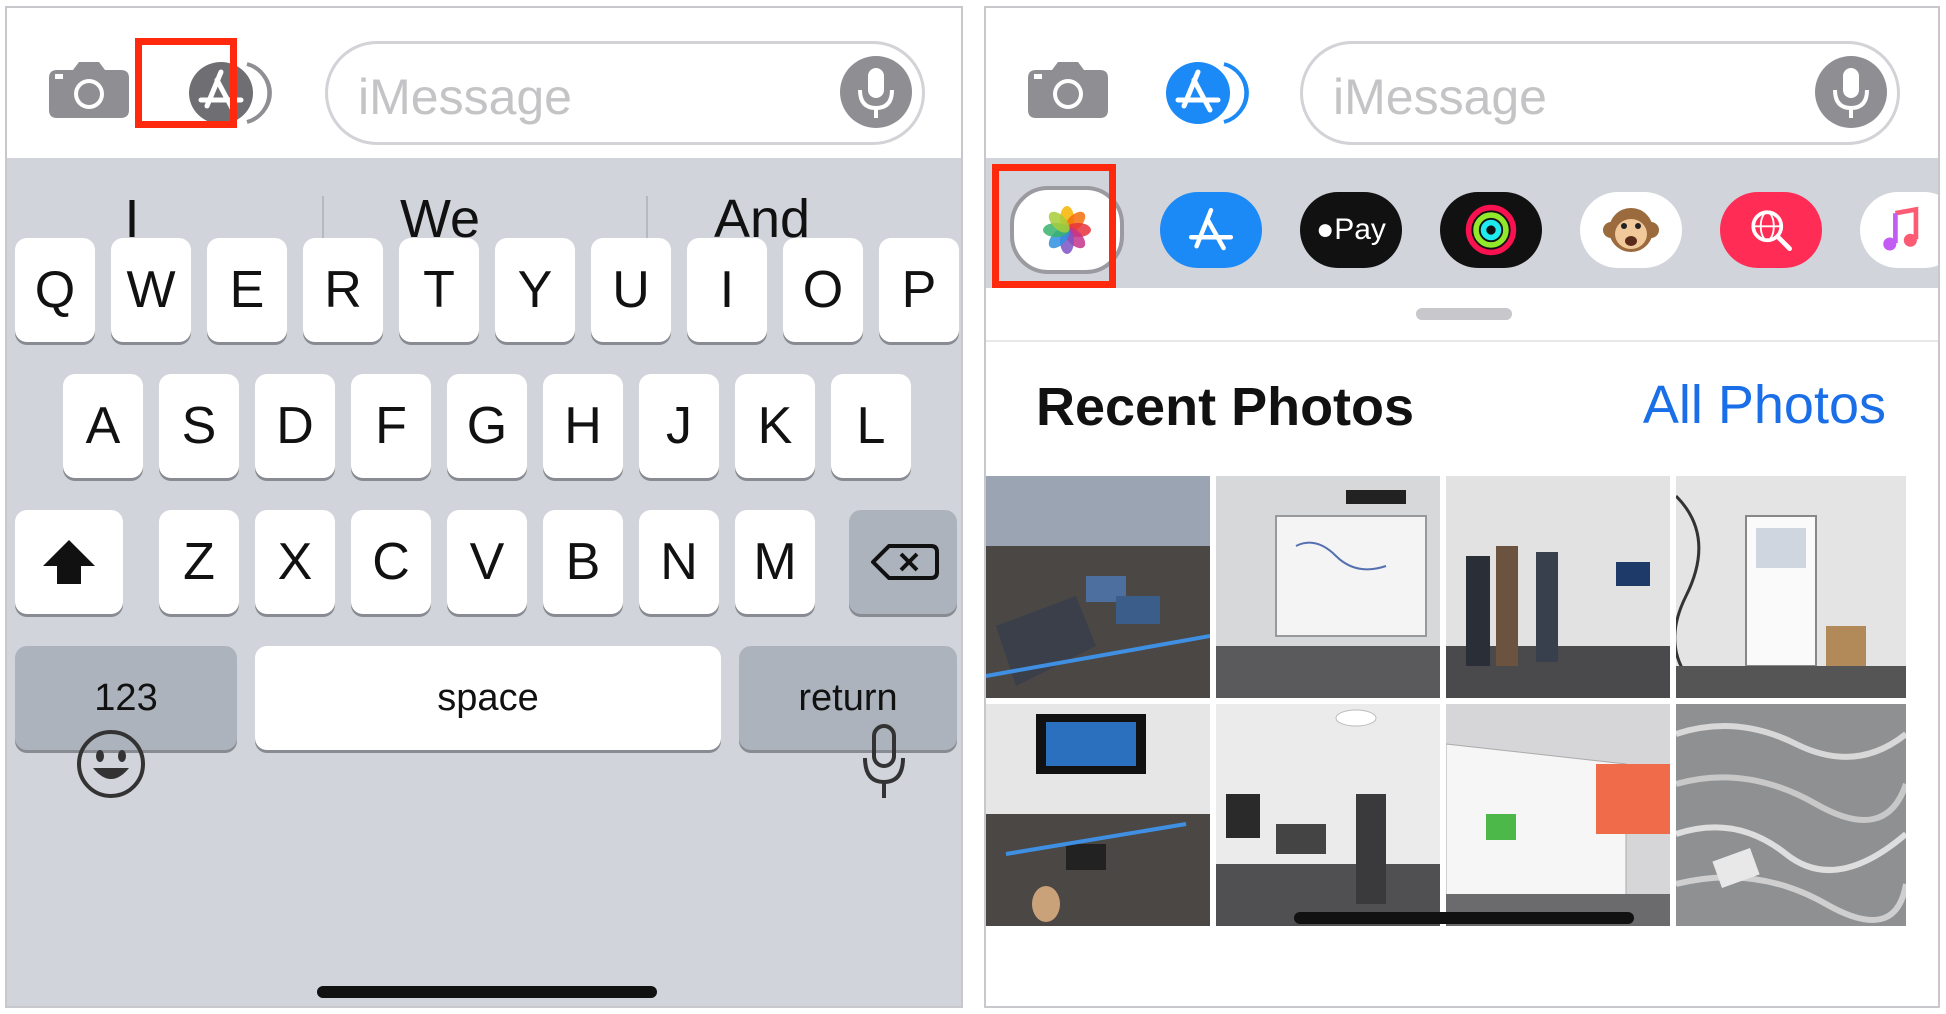 The height and width of the screenshot is (1014, 1946). What do you see at coordinates (488, 698) in the screenshot?
I see `space-key: space` at bounding box center [488, 698].